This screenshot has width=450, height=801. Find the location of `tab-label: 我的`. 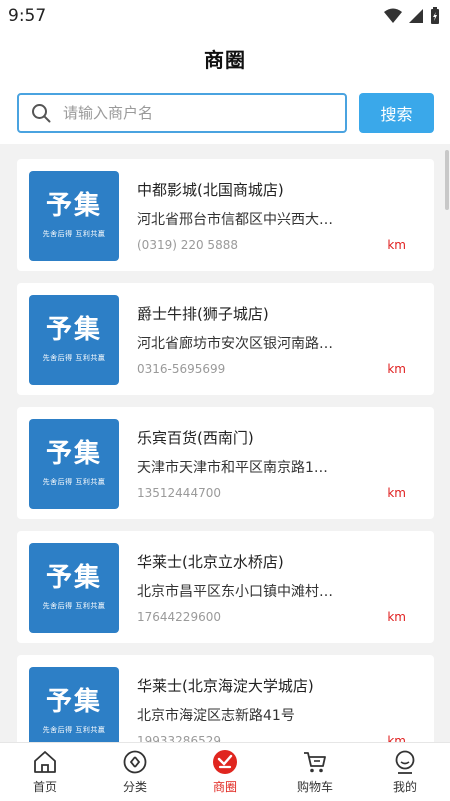

tab-label: 我的 is located at coordinates (404, 787).